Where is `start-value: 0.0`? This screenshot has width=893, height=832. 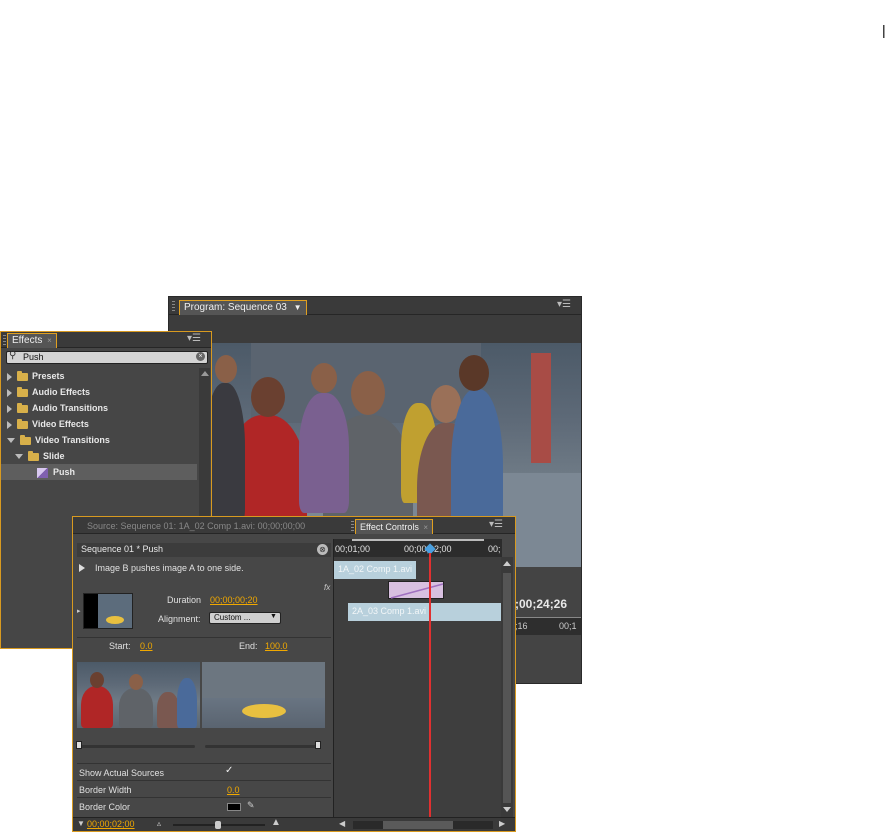 start-value: 0.0 is located at coordinates (146, 646).